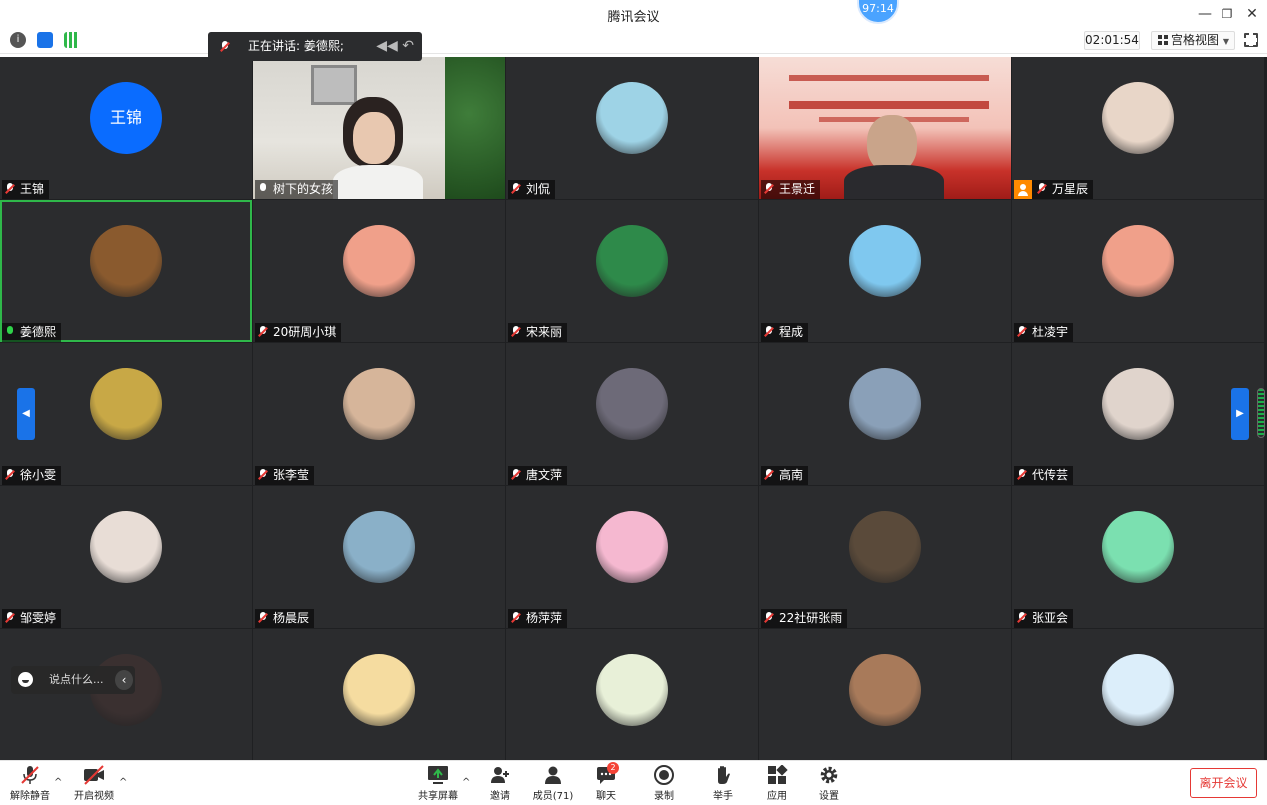  I want to click on security-shield-icon, so click(45, 40).